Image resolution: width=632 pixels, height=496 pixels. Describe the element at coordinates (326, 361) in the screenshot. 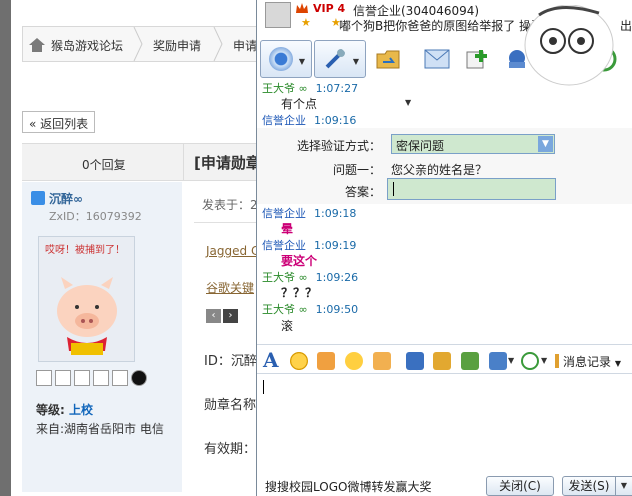

I see `magic-emoji-icon` at that location.